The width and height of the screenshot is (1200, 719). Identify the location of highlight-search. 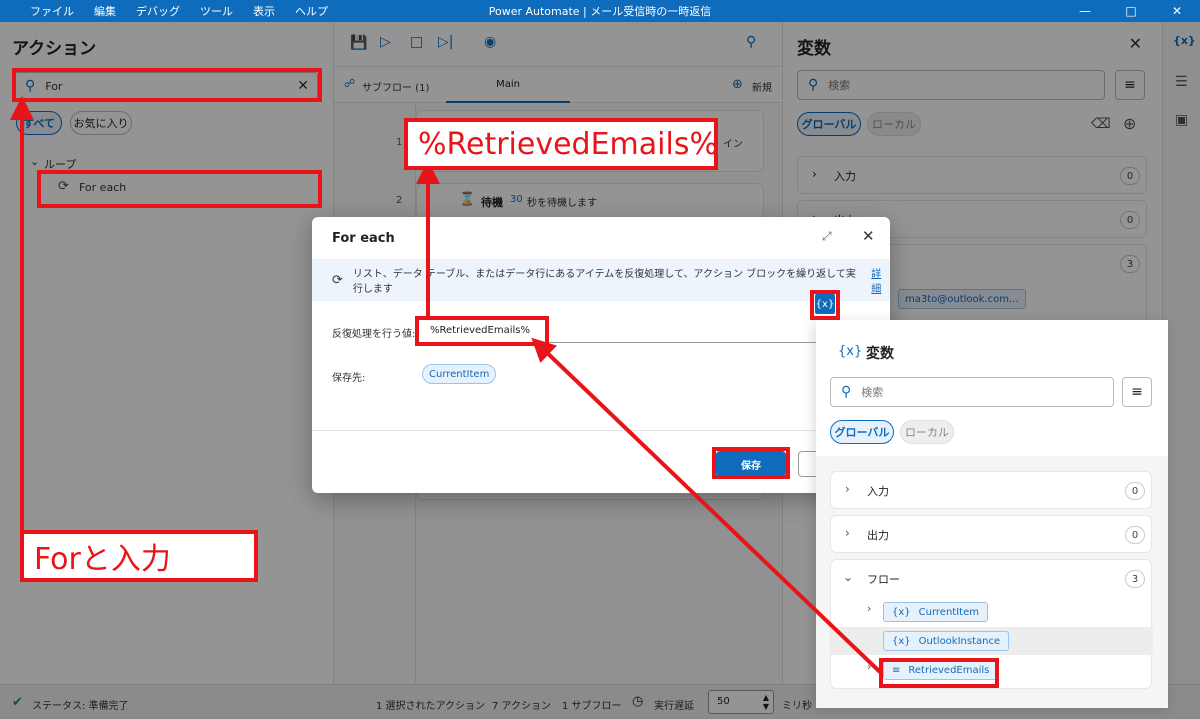
(167, 85).